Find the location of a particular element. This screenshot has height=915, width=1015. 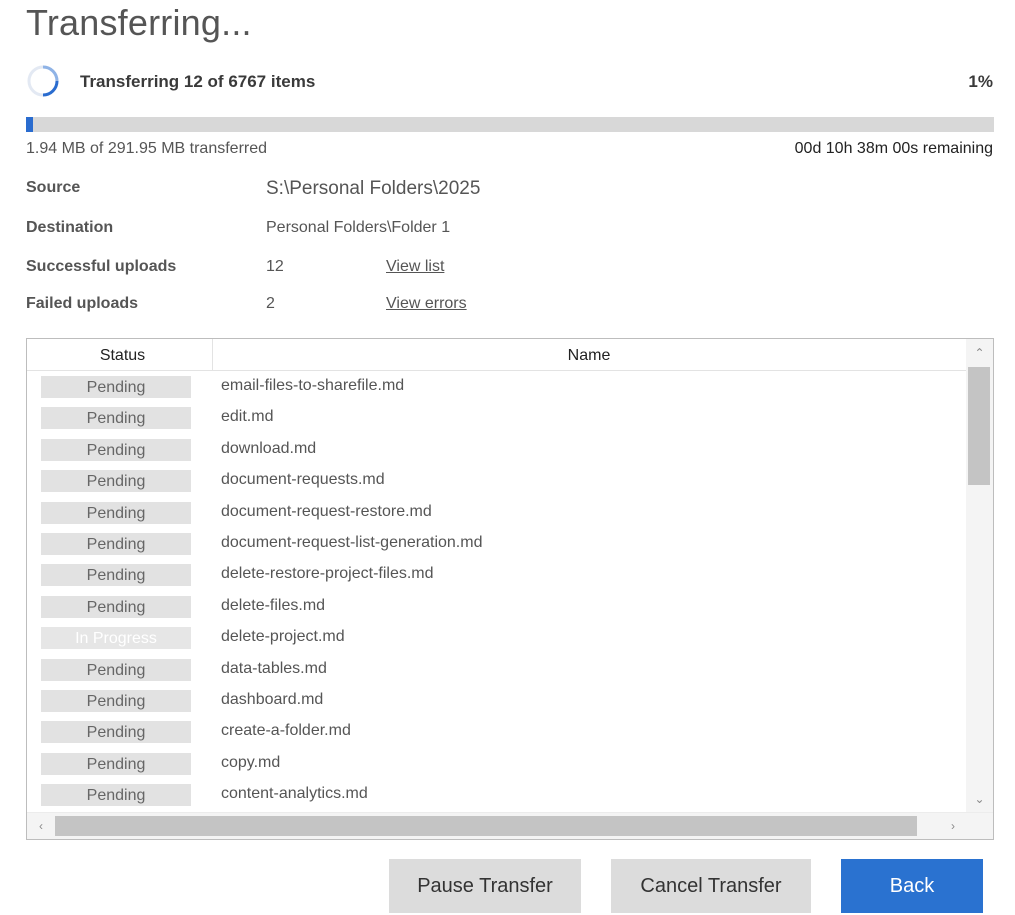

transferred-amount: 1.94 MB of 291.95 MB transferred is located at coordinates (147, 148).